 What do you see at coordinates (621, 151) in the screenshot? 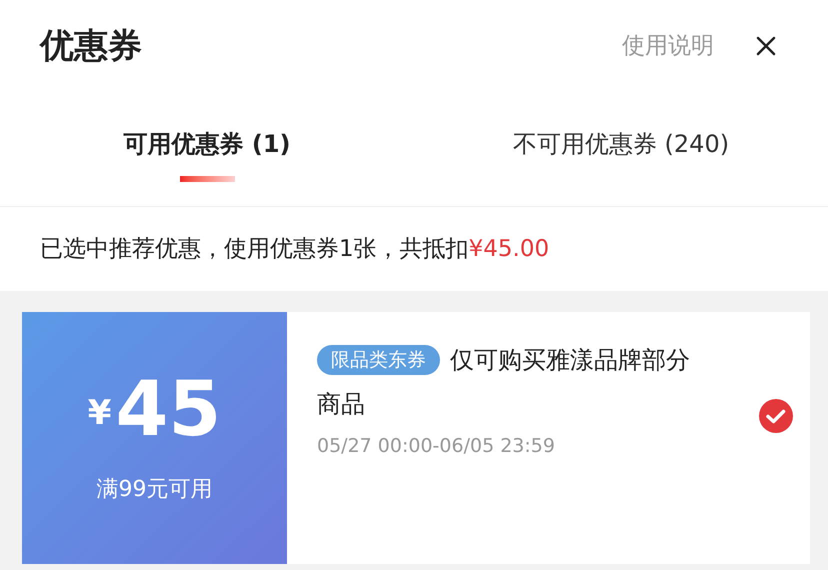
I see `coupon-tab: 不可用优惠券 (240)` at bounding box center [621, 151].